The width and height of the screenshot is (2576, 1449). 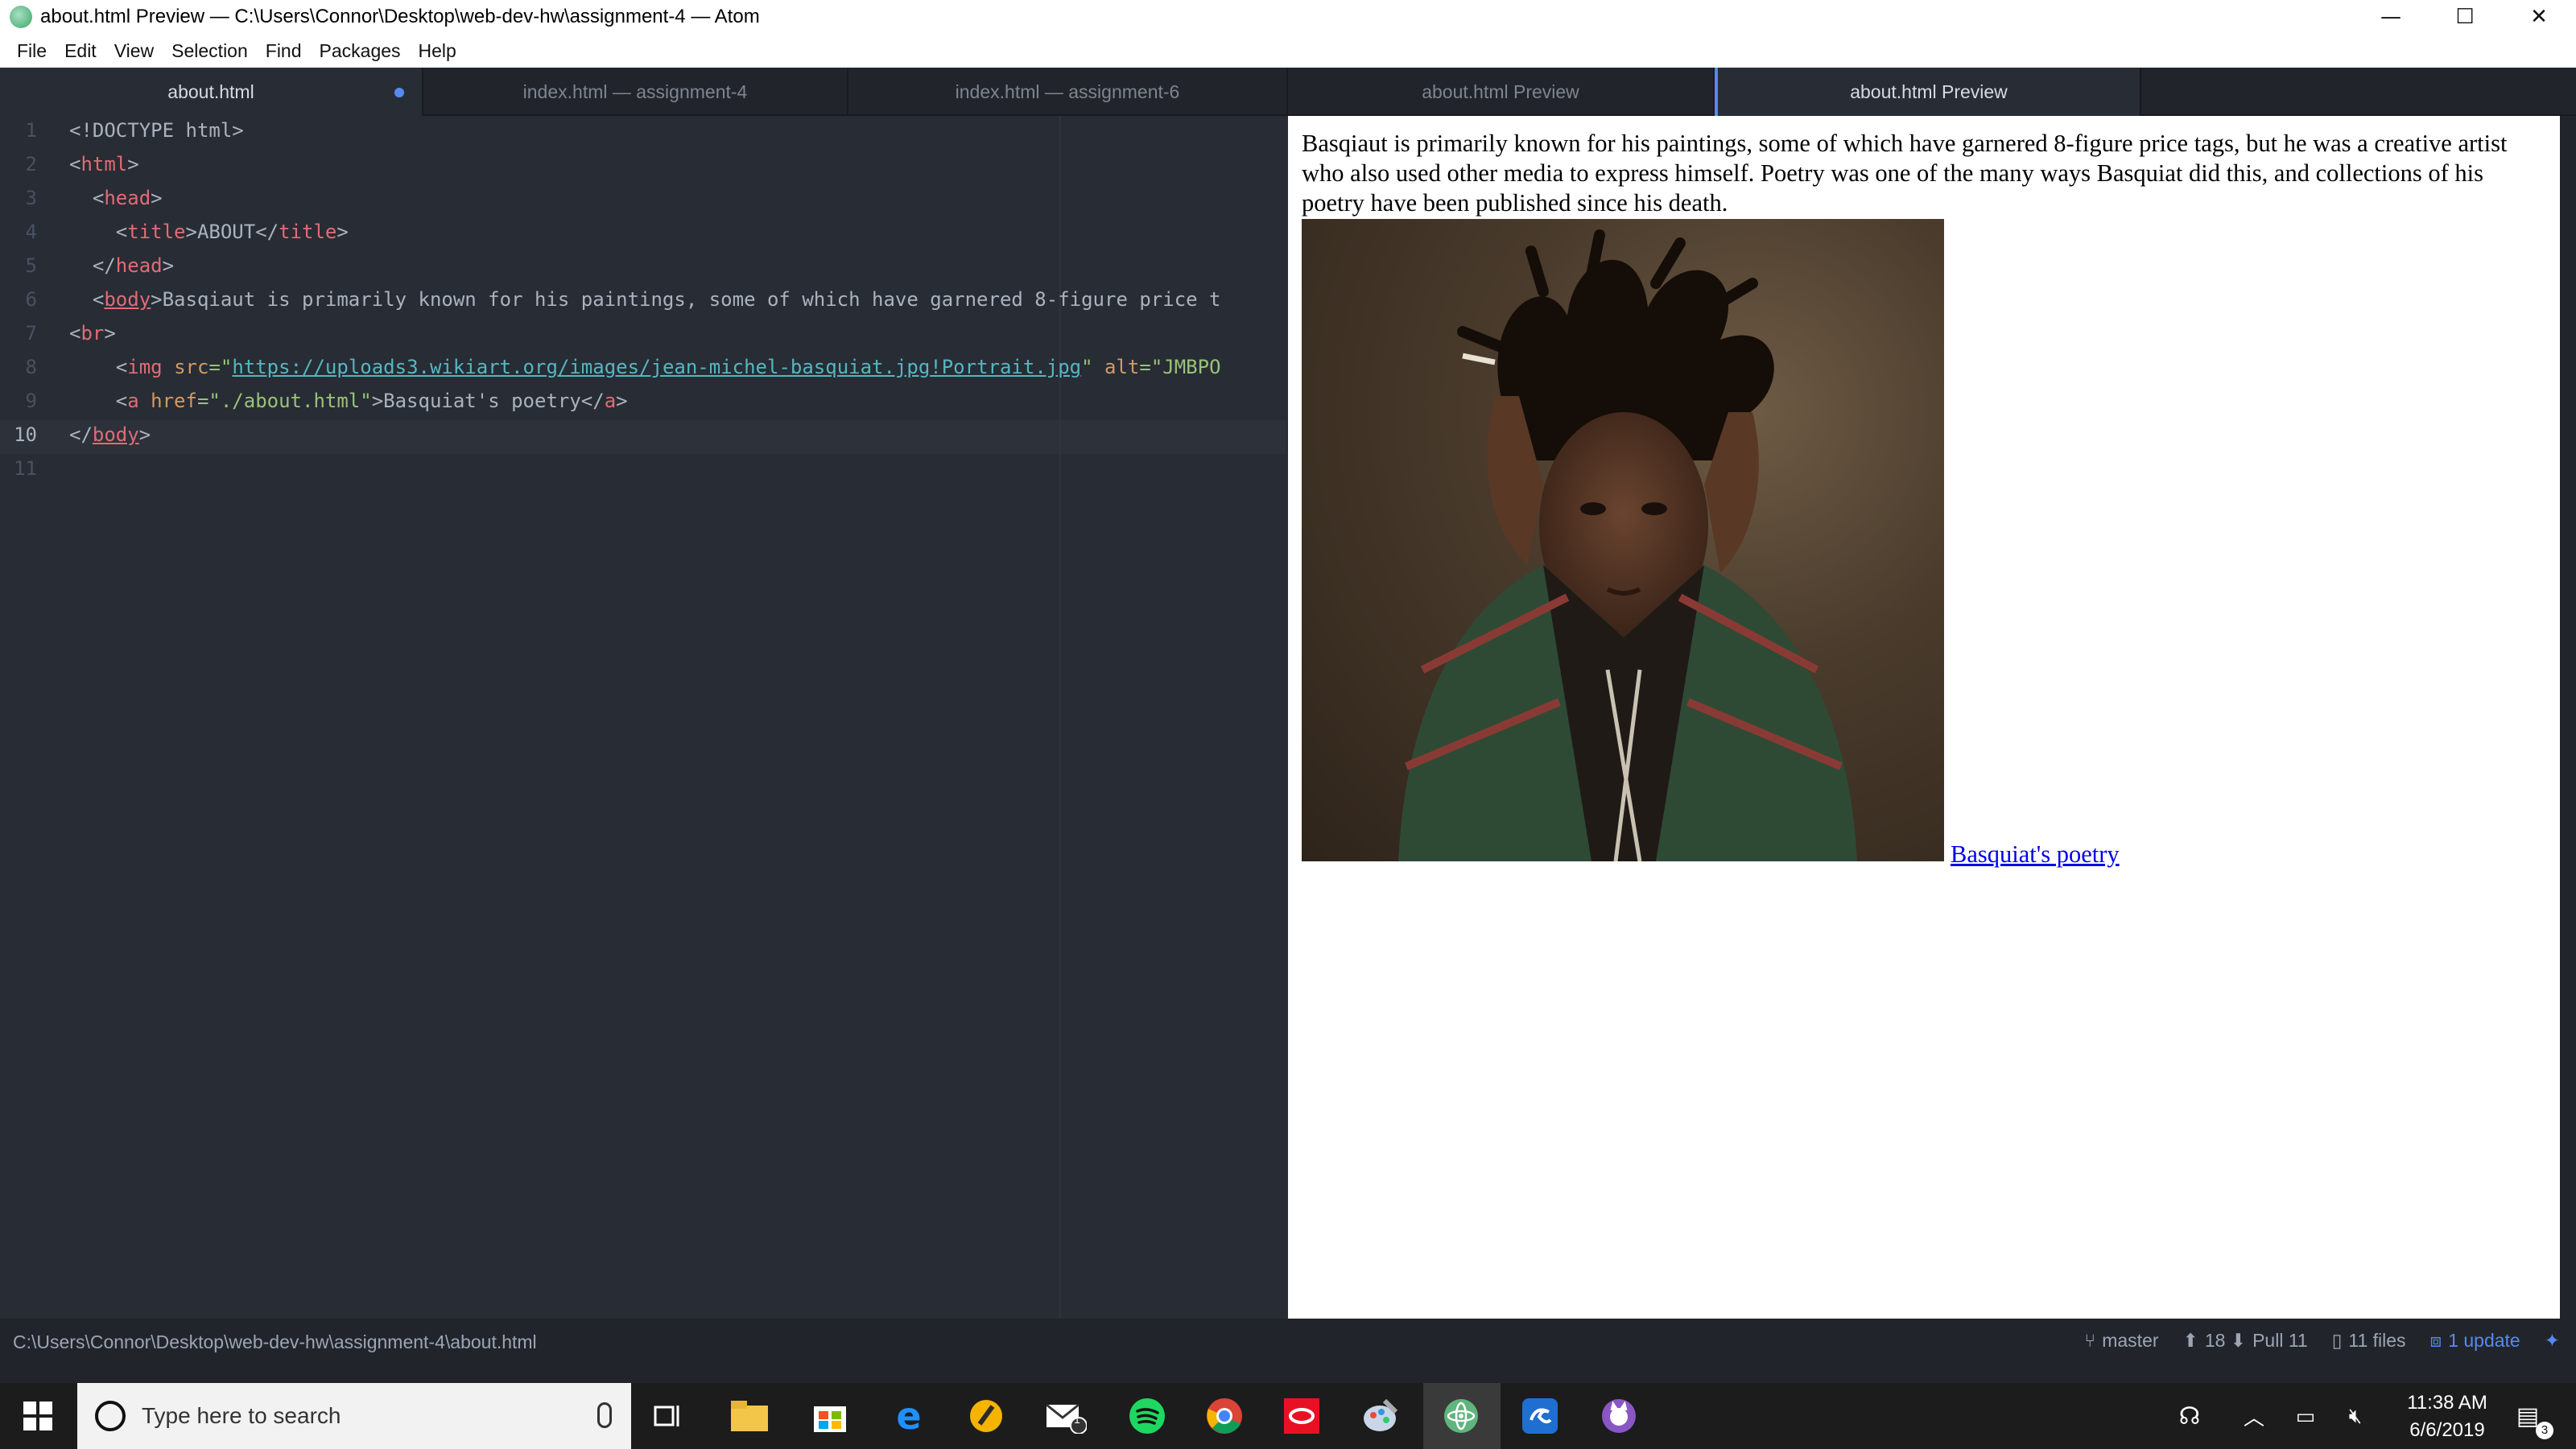 What do you see at coordinates (25, 468) in the screenshot?
I see `line-number: 11` at bounding box center [25, 468].